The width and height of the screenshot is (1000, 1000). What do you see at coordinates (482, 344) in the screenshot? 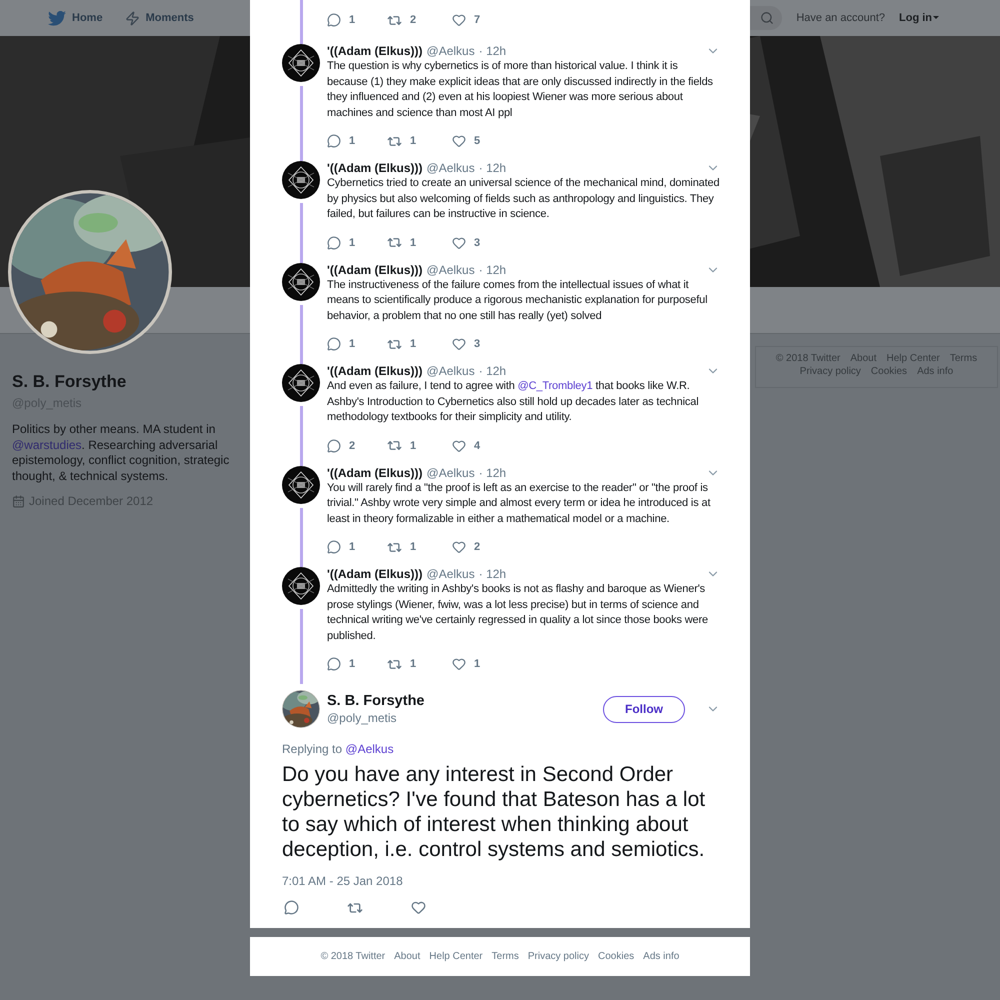
I see `like-button: 3` at bounding box center [482, 344].